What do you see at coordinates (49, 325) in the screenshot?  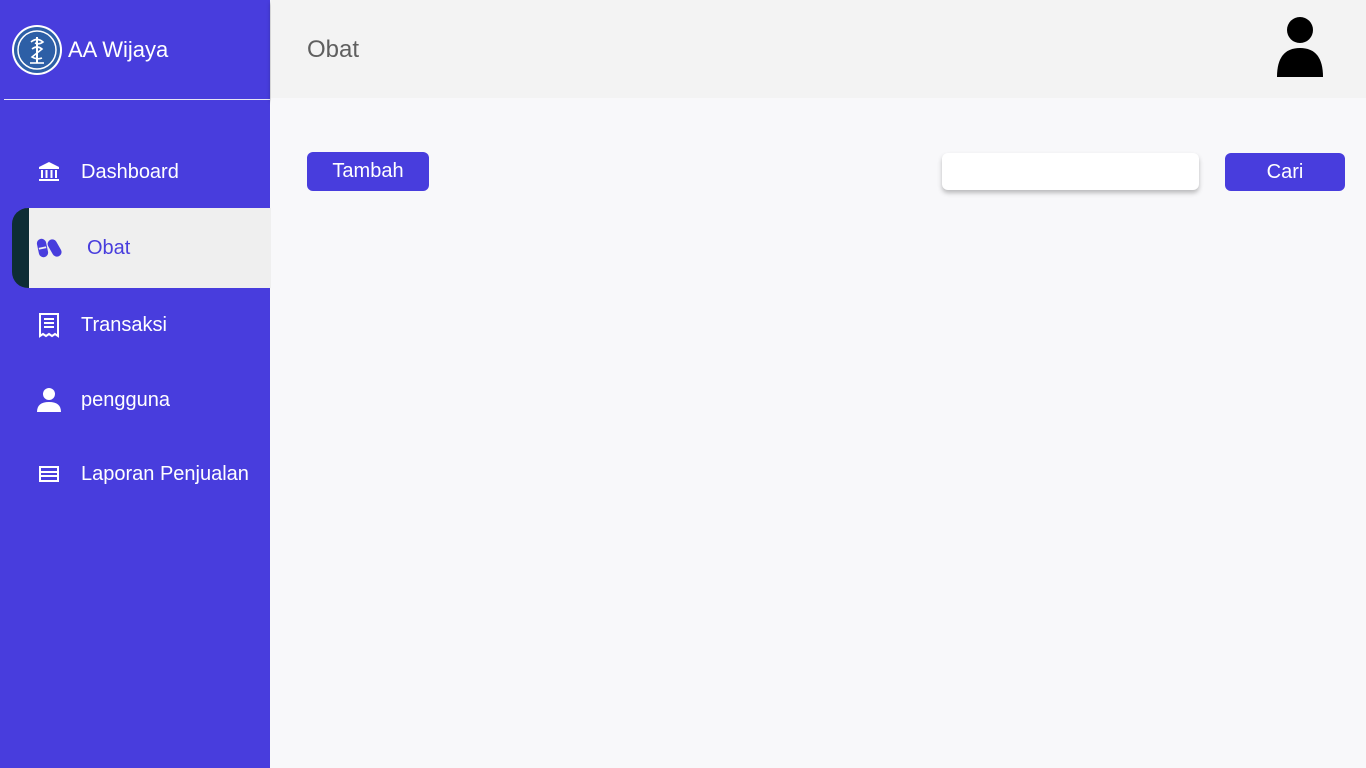 I see `receipt-icon` at bounding box center [49, 325].